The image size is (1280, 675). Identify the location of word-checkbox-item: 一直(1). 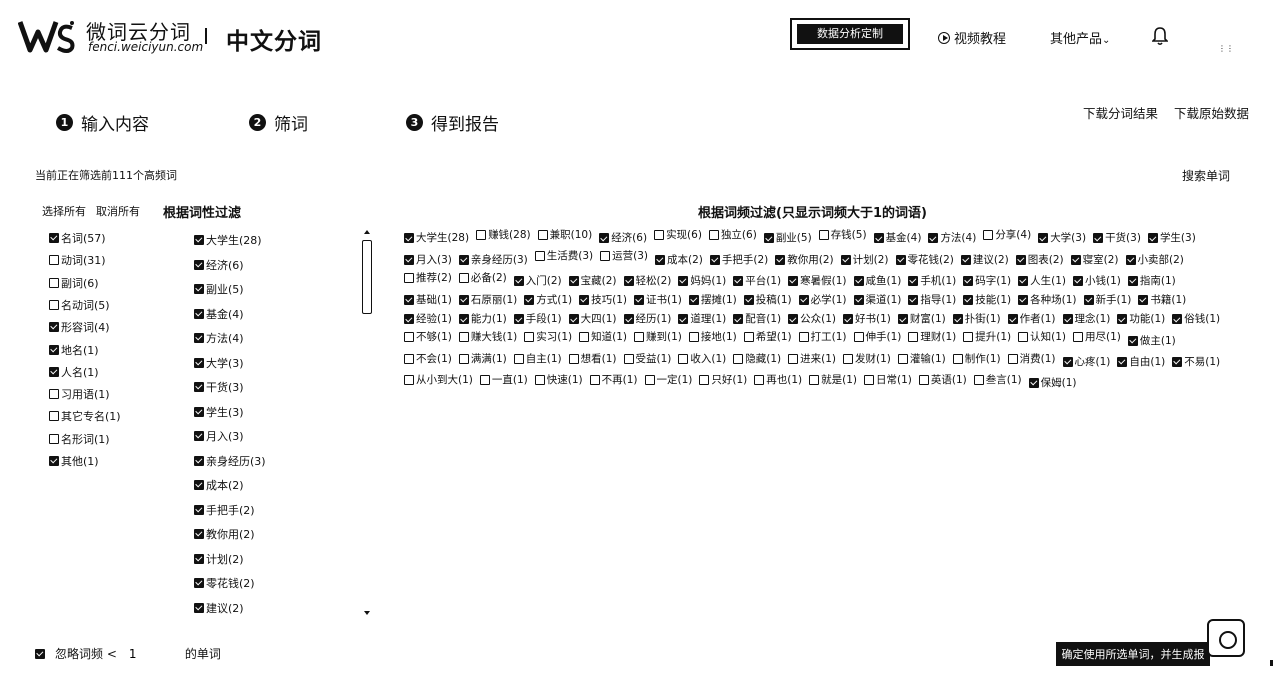
(503, 380).